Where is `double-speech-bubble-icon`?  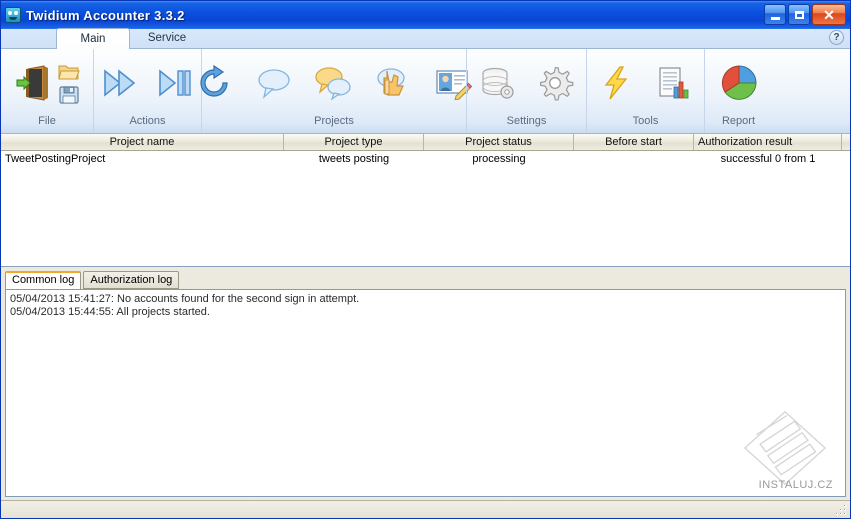 double-speech-bubble-icon is located at coordinates (333, 83).